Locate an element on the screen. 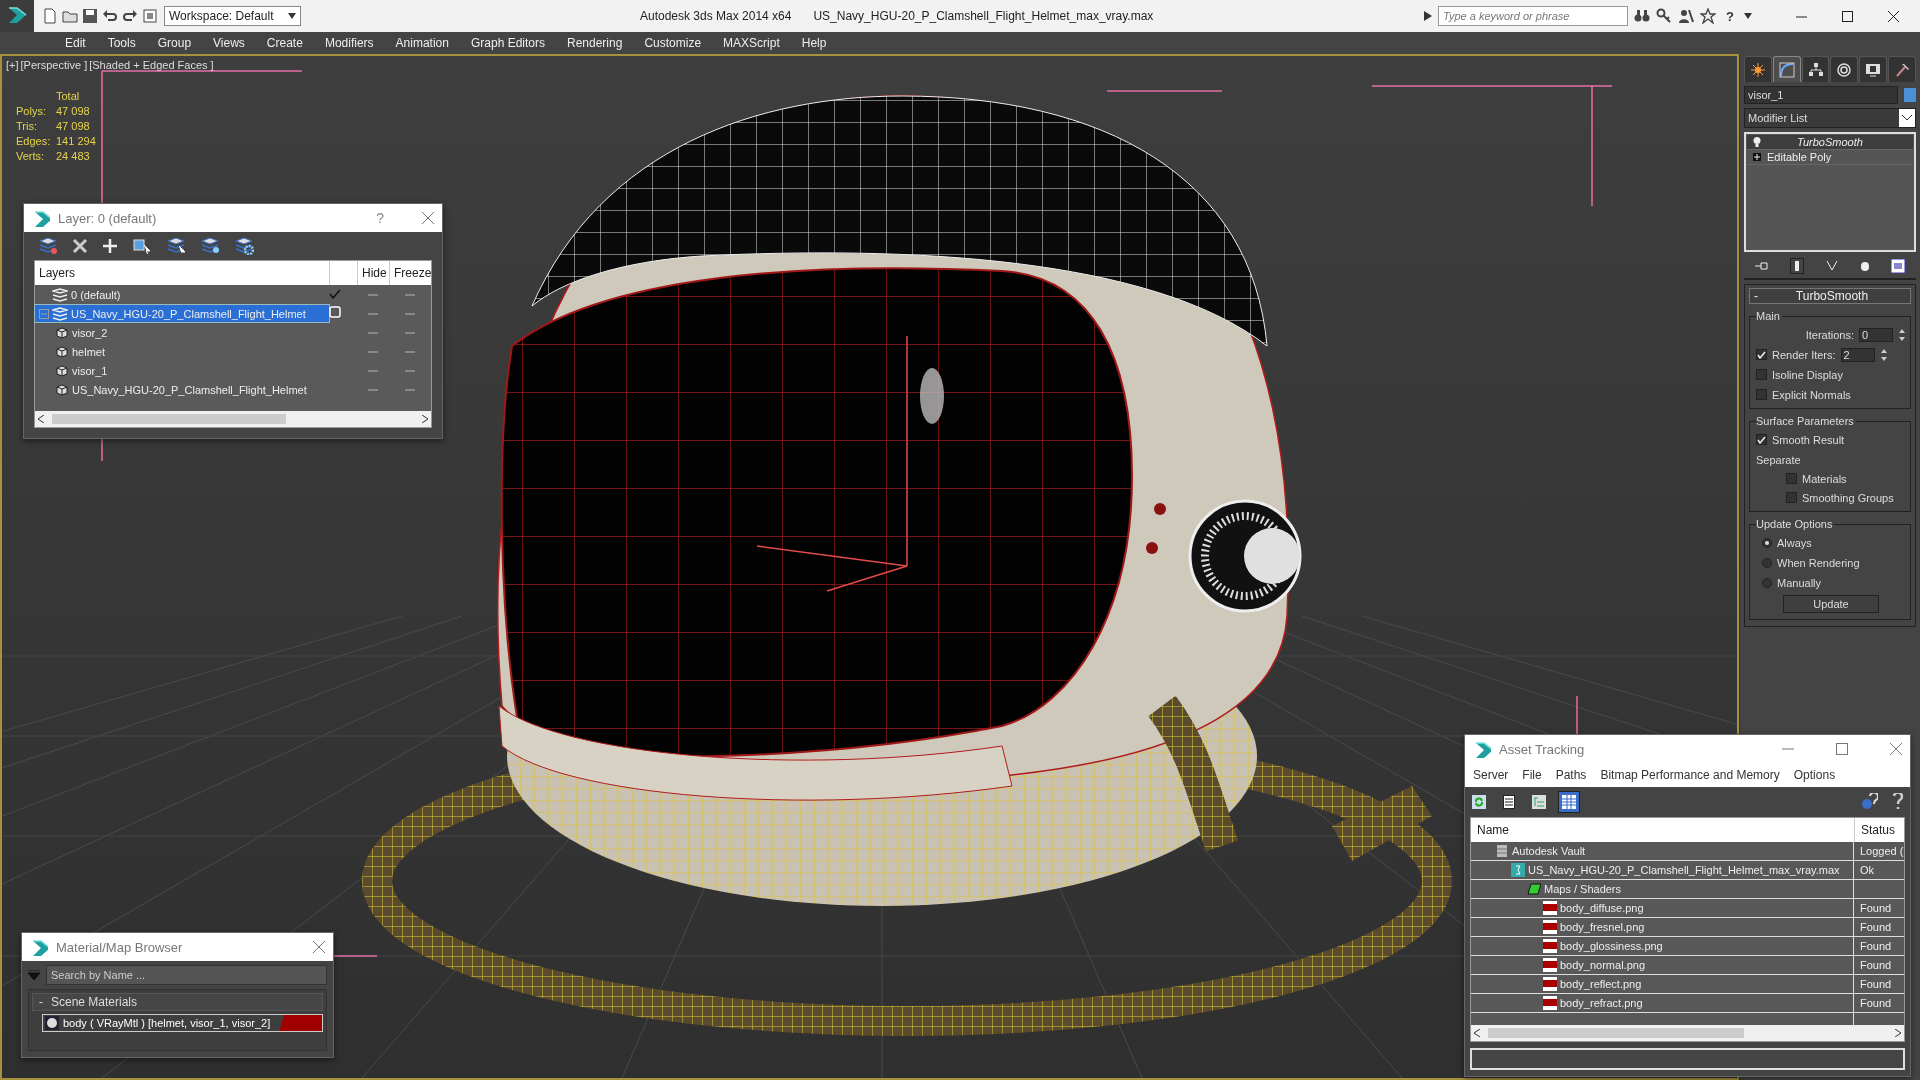 The width and height of the screenshot is (1920, 1080). pillar-icon is located at coordinates (1797, 266).